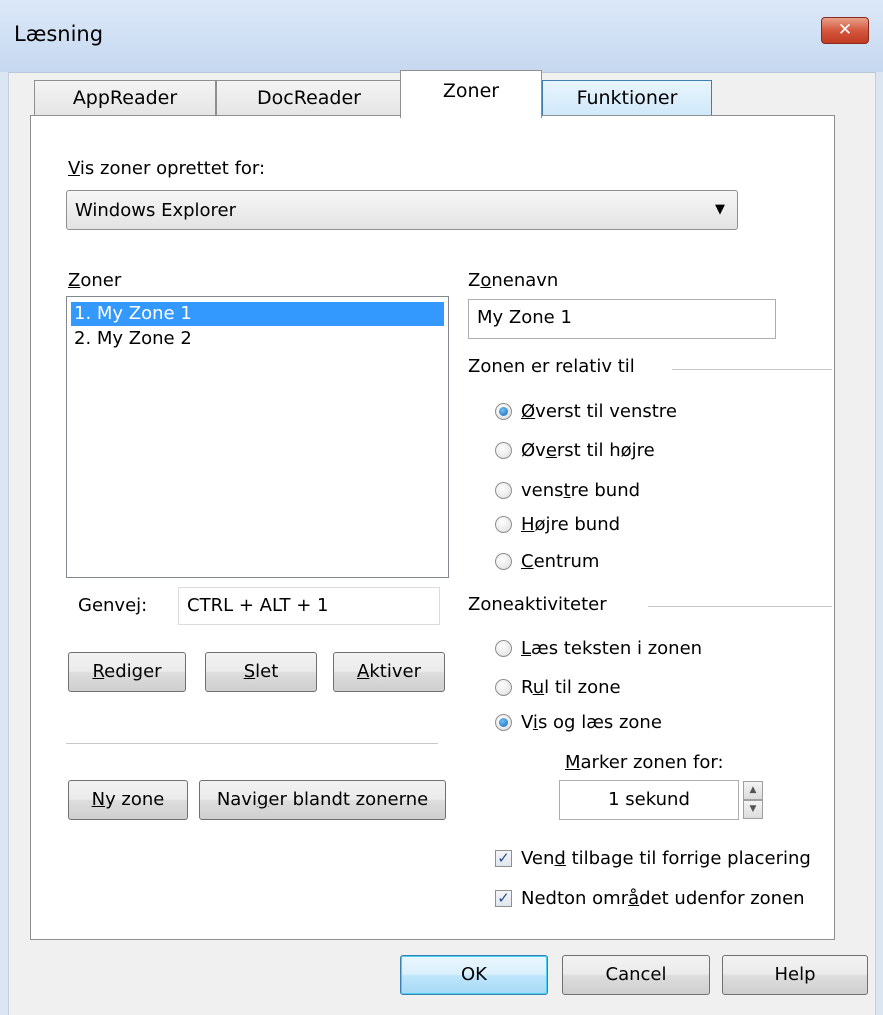  What do you see at coordinates (252, 743) in the screenshot?
I see `left-separator` at bounding box center [252, 743].